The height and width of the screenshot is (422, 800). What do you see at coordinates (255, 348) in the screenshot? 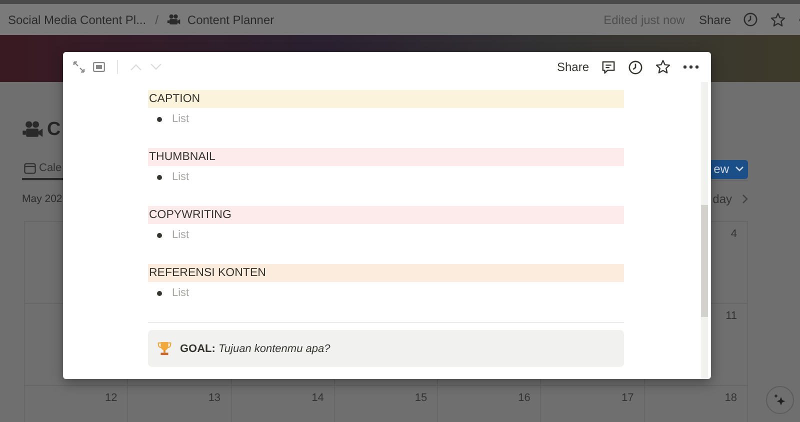
I see `goal-text: GOAL: Tujuan kontenmu apa?` at bounding box center [255, 348].